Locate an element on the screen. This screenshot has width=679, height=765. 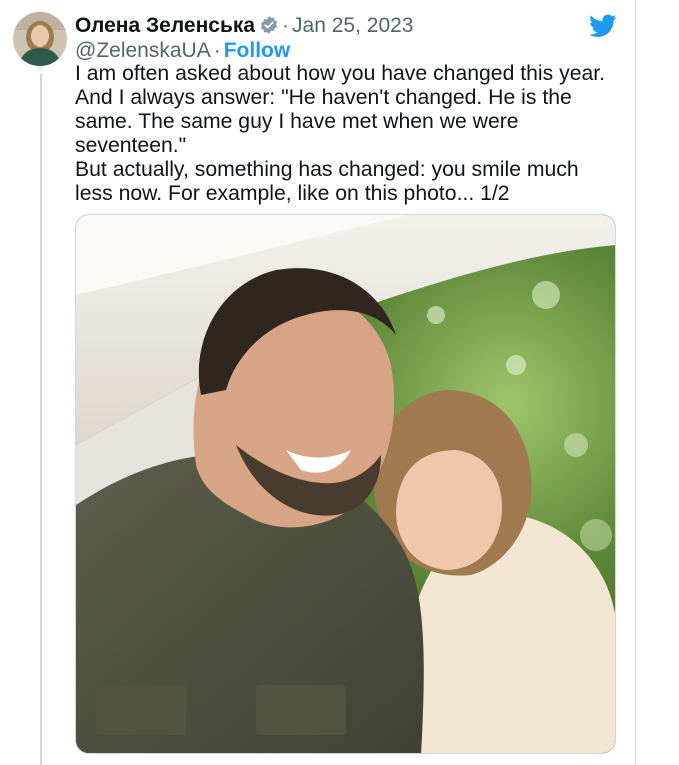
follow-button: Follow is located at coordinates (257, 50).